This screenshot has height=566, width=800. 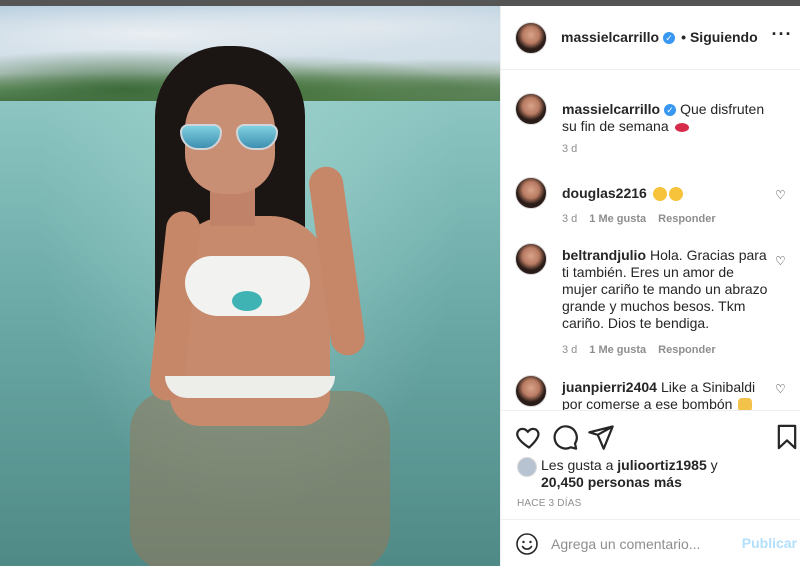 I want to click on comment-username: beltrandjulio, so click(x=604, y=255).